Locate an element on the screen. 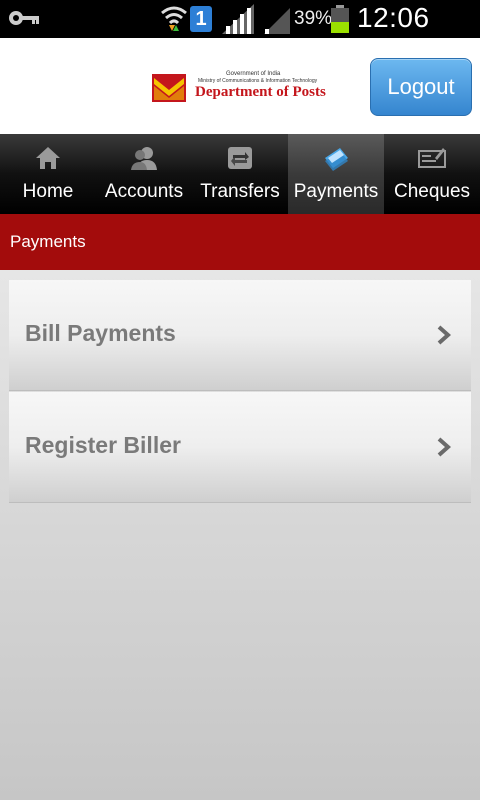  tab-cheques: Cheques is located at coordinates (432, 174).